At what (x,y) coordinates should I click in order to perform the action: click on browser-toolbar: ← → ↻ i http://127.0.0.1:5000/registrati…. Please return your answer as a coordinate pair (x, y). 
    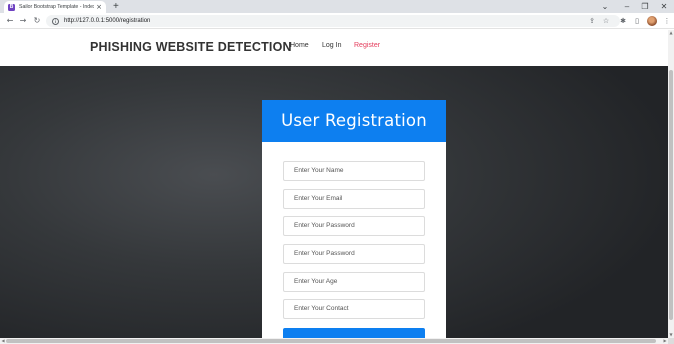
    Looking at the image, I should click on (337, 21).